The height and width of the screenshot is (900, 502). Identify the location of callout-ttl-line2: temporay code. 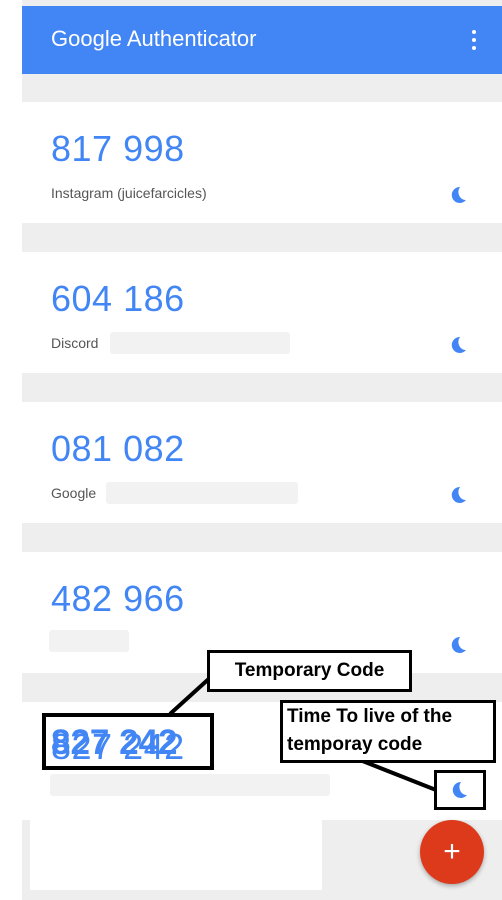
(355, 744).